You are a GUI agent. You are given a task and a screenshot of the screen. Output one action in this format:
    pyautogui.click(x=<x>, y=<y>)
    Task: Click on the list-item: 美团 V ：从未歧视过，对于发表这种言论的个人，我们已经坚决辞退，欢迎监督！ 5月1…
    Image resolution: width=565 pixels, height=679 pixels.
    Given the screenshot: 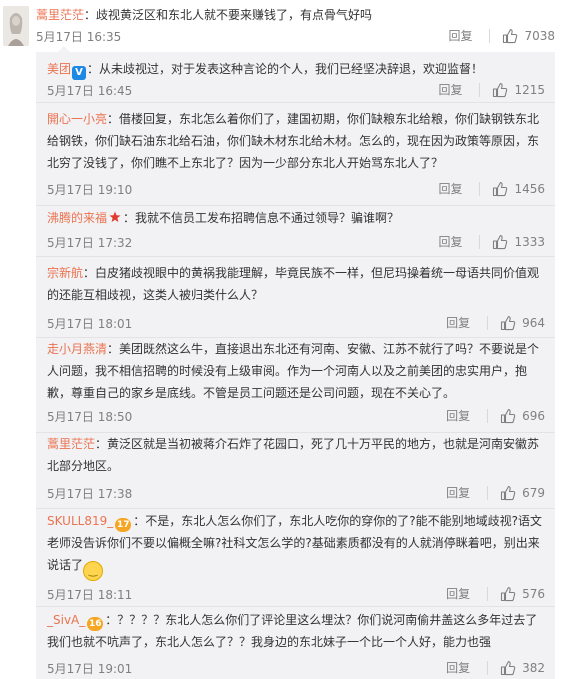 What is the action you would take?
    pyautogui.click(x=295, y=77)
    